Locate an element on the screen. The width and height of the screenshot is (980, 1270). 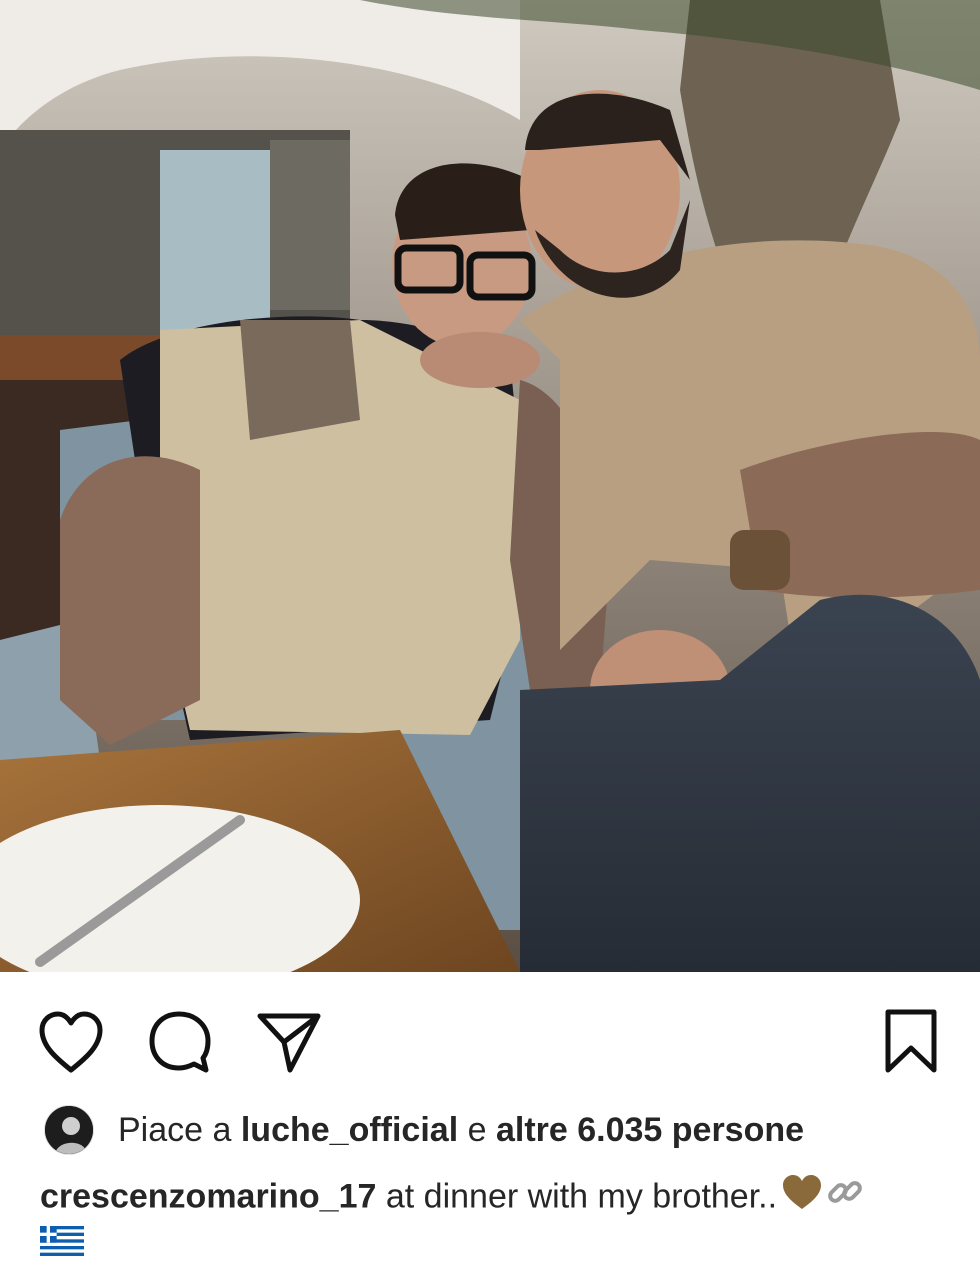
brown-heart-icon is located at coordinates (802, 1198).